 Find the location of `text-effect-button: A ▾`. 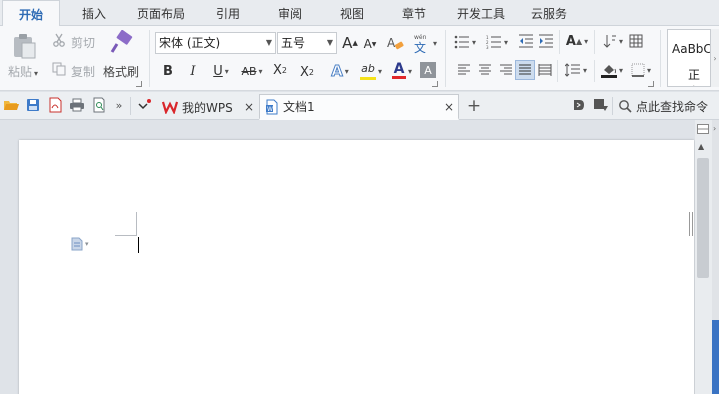

text-effect-button: A ▾ is located at coordinates (340, 71).